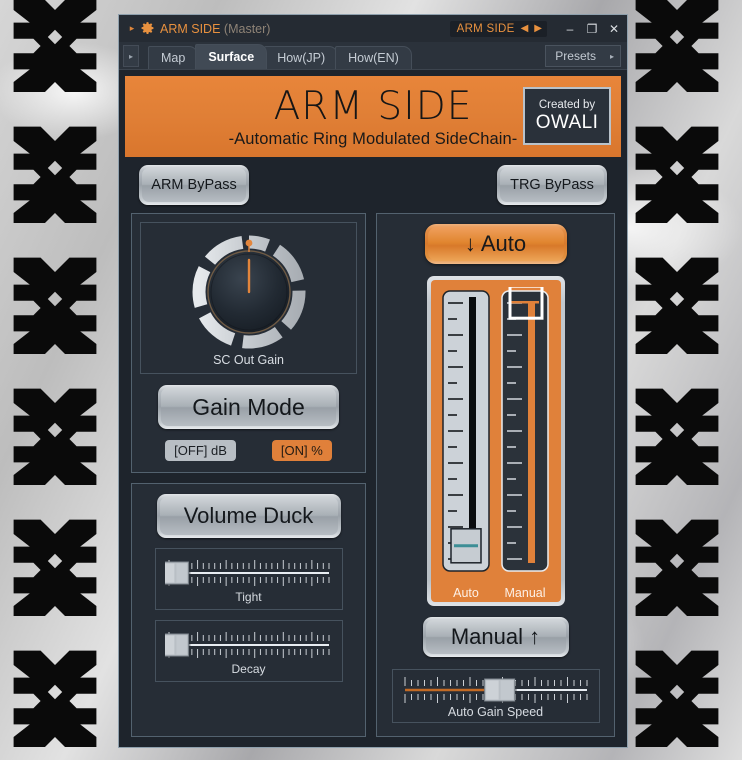  I want to click on auto-gain-speed-label: Auto Gain Speed, so click(495, 712).